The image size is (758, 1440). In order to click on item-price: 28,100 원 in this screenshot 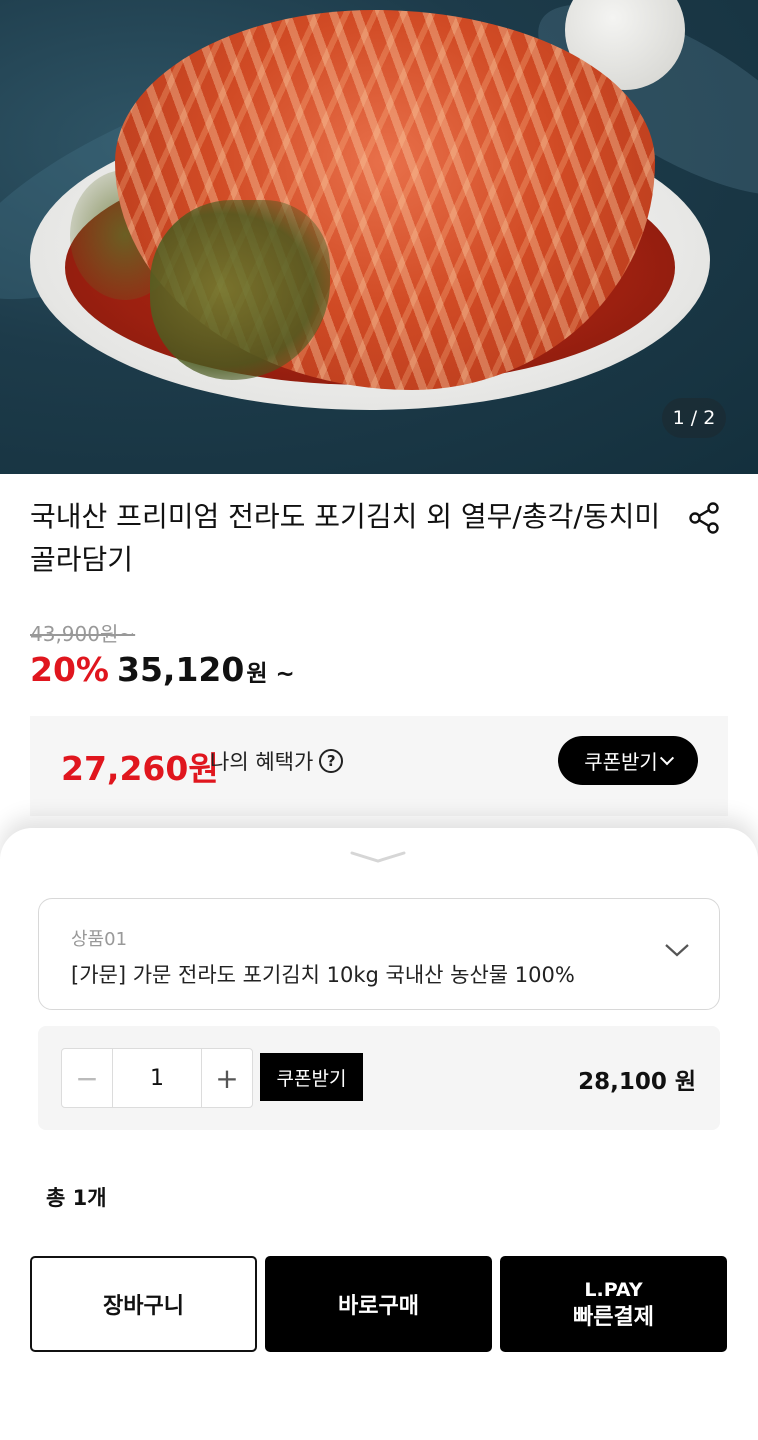, I will do `click(637, 1082)`.